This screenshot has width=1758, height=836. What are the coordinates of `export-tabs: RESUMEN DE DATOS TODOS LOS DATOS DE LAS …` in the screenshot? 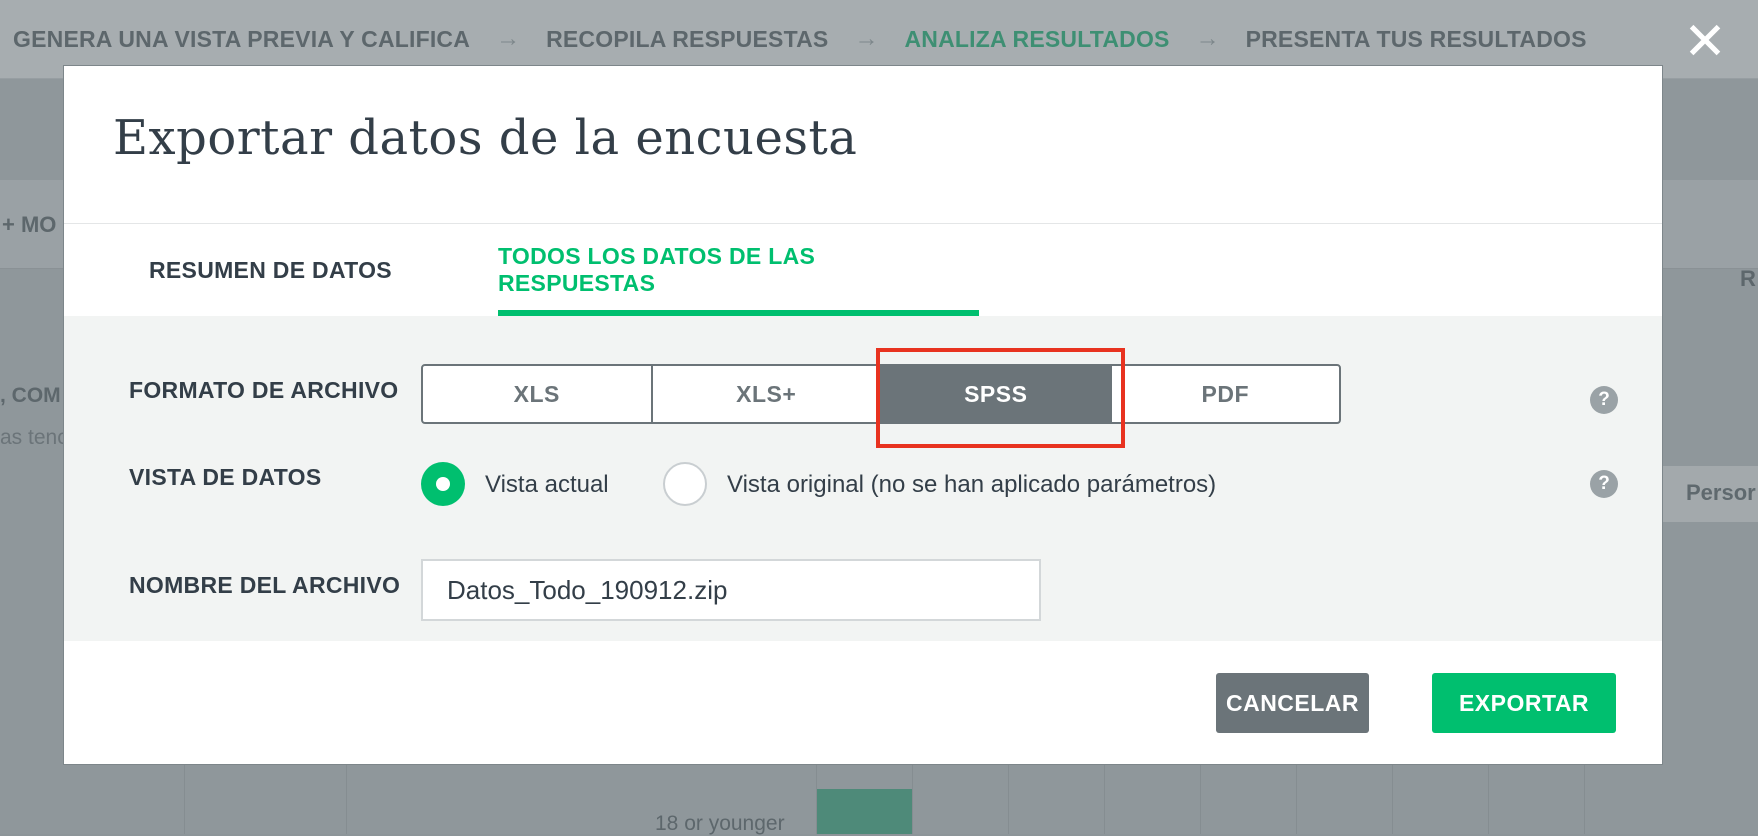 It's located at (863, 270).